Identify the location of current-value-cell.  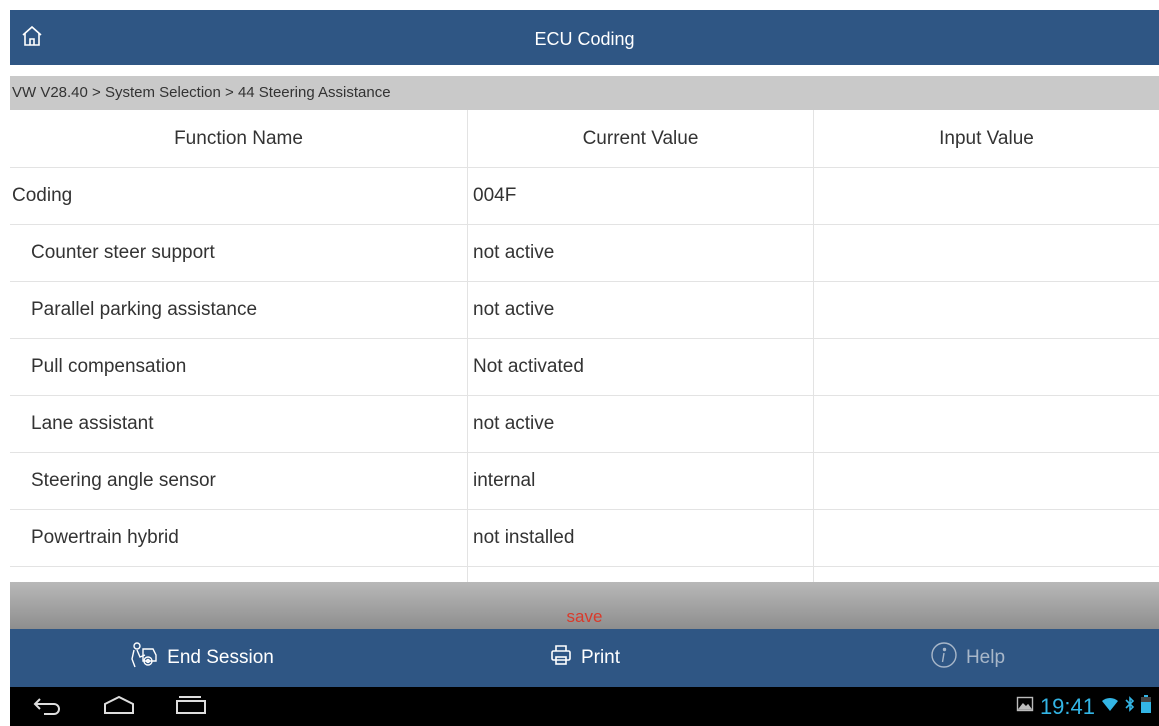
(640, 574).